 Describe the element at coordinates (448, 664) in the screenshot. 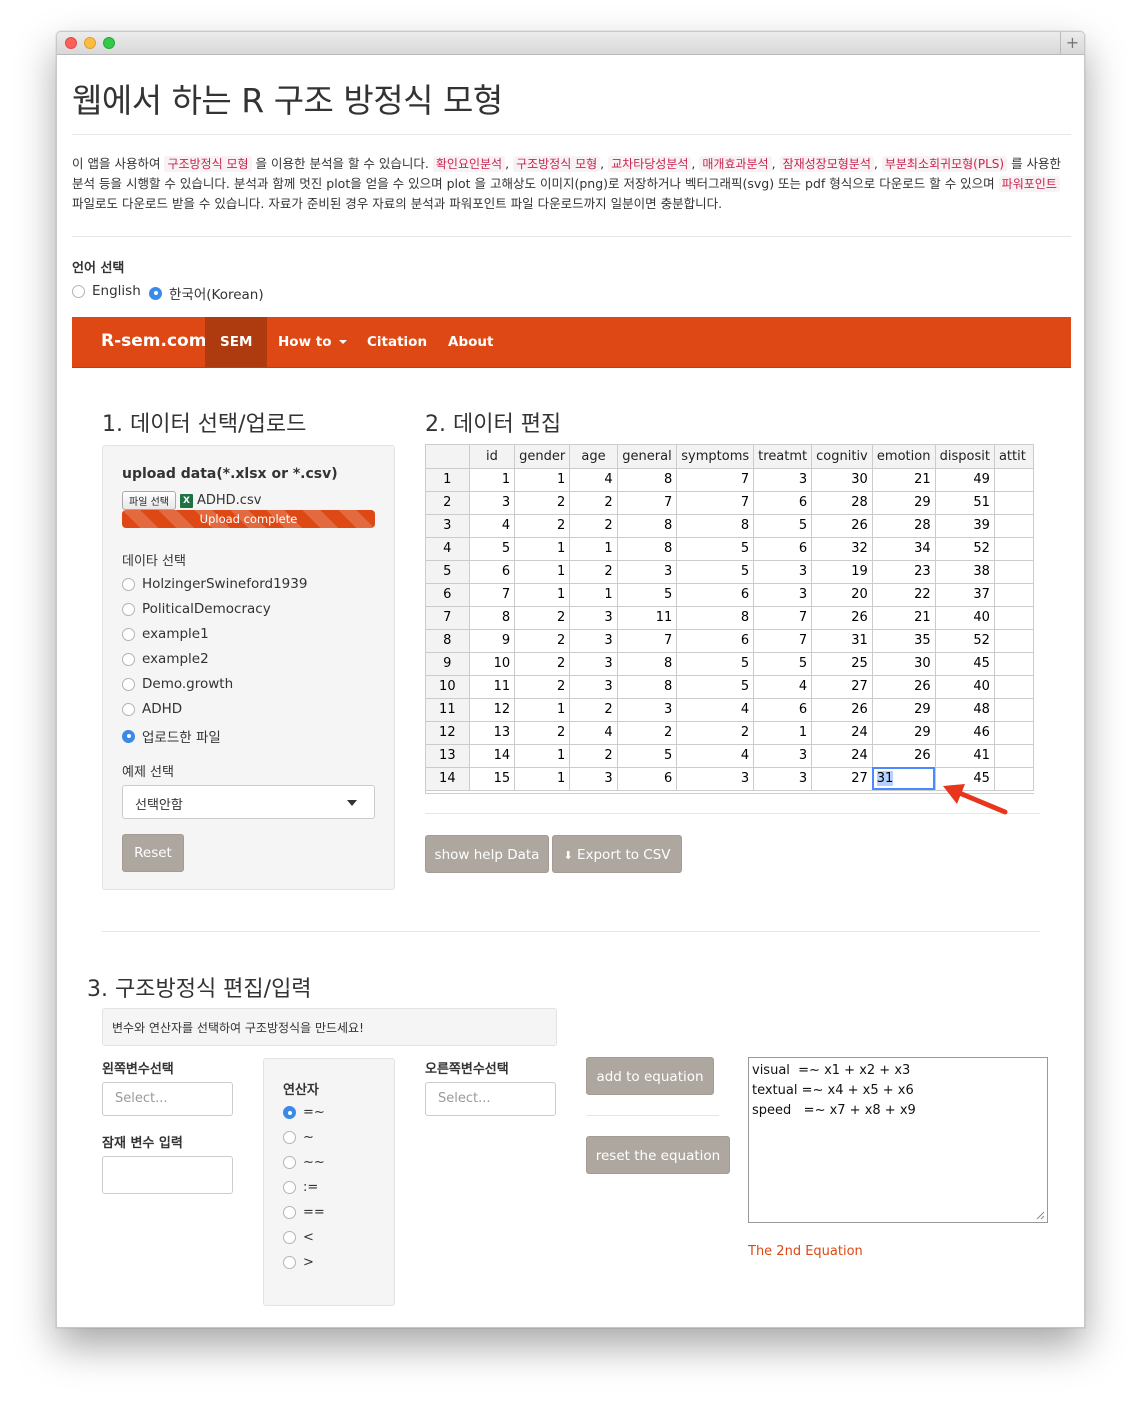

I see `row-header: 9` at that location.